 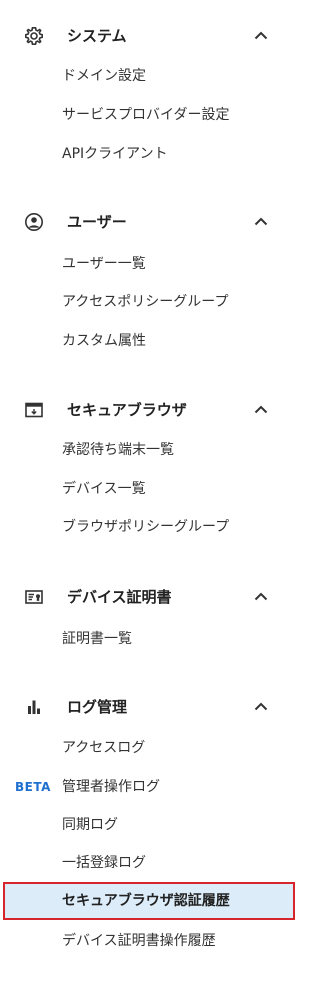 I want to click on sidebar-item-label: ブラウザポリシーグループ, so click(x=146, y=527).